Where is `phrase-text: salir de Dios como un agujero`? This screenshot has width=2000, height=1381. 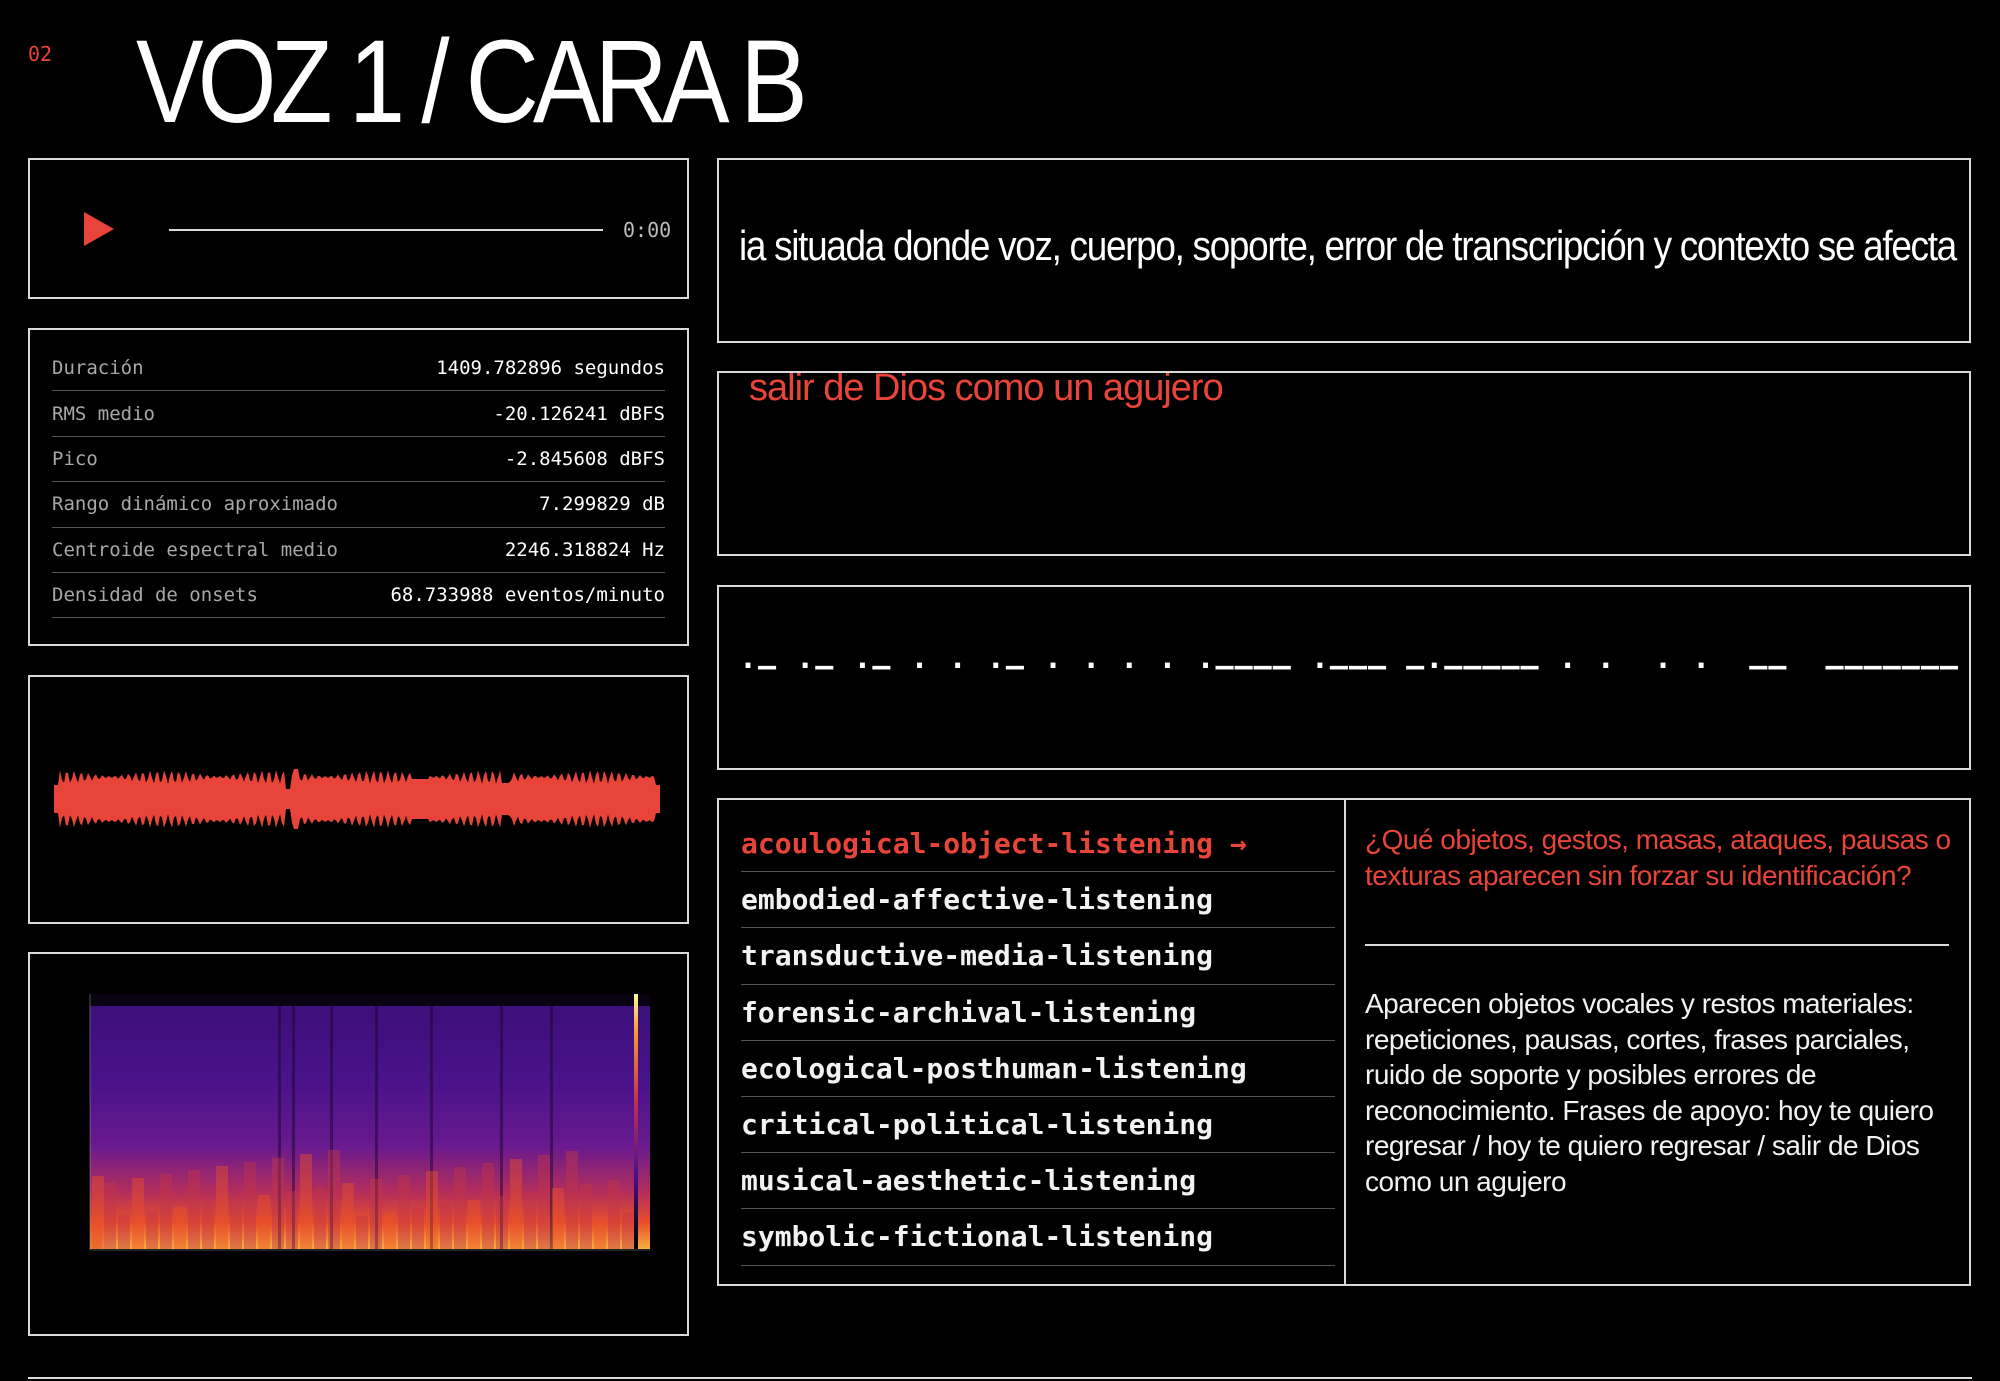
phrase-text: salir de Dios como un agujero is located at coordinates (986, 390).